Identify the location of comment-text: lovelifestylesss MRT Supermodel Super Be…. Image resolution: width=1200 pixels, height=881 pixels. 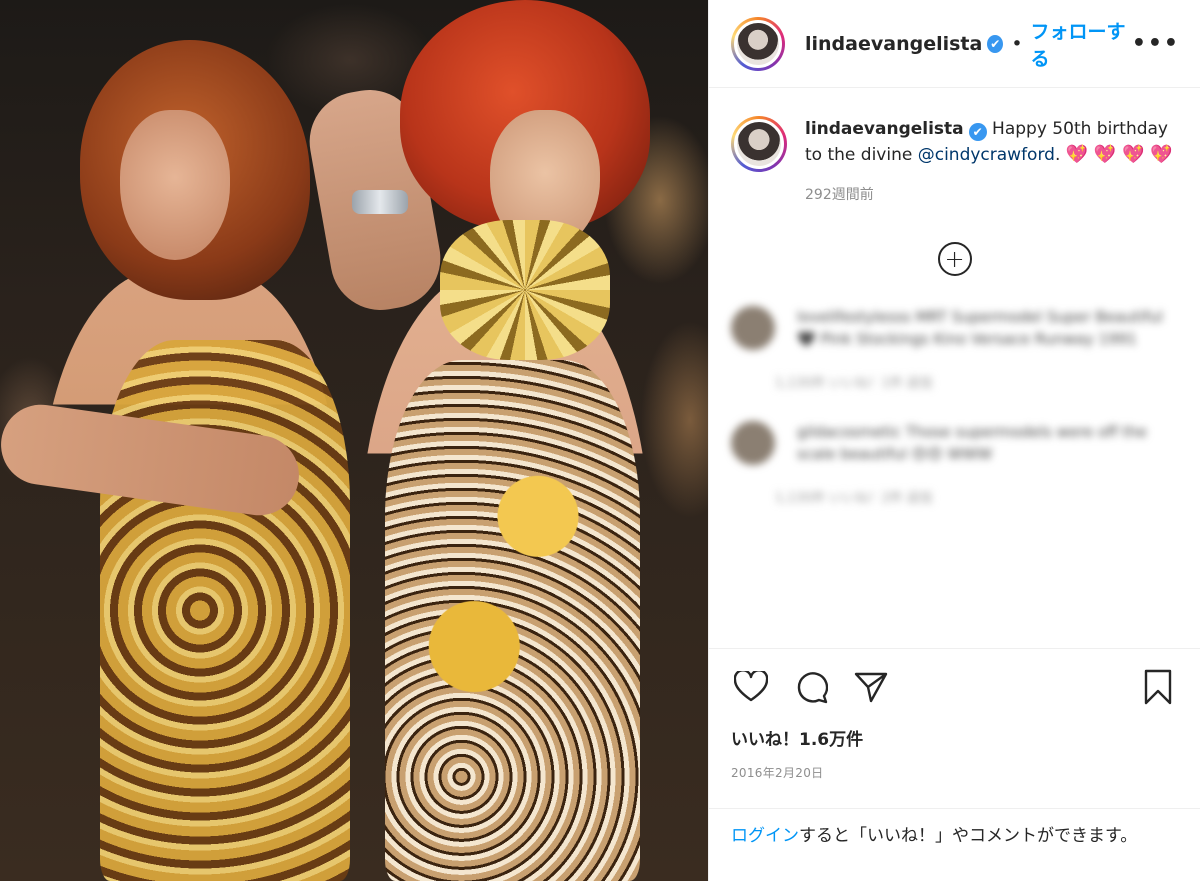
(980, 328).